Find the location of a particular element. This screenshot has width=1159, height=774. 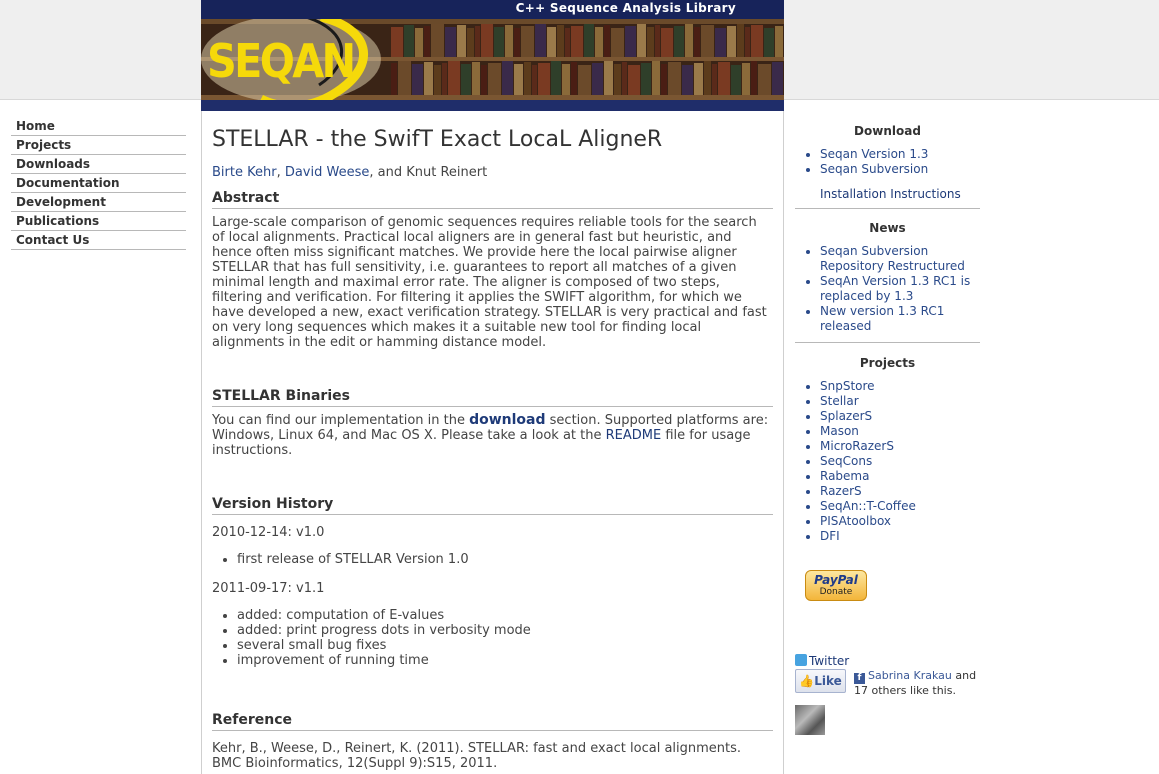

news-link-rc1-released: New version 1.3 RC1 released is located at coordinates (882, 318).